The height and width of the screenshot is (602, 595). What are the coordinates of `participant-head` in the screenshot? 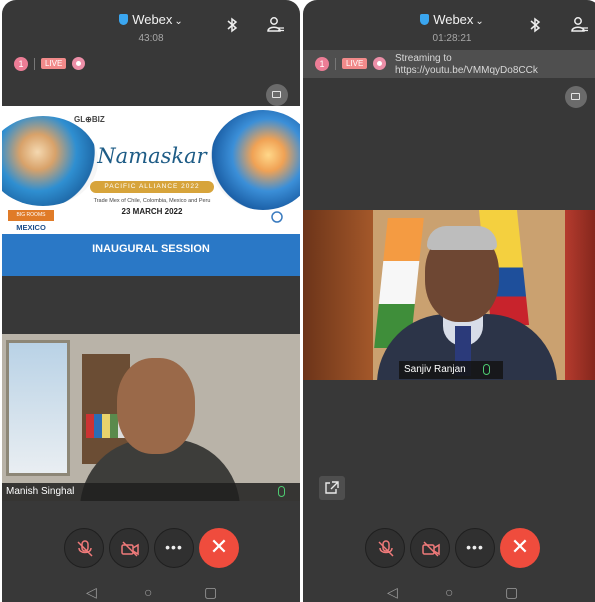 It's located at (156, 406).